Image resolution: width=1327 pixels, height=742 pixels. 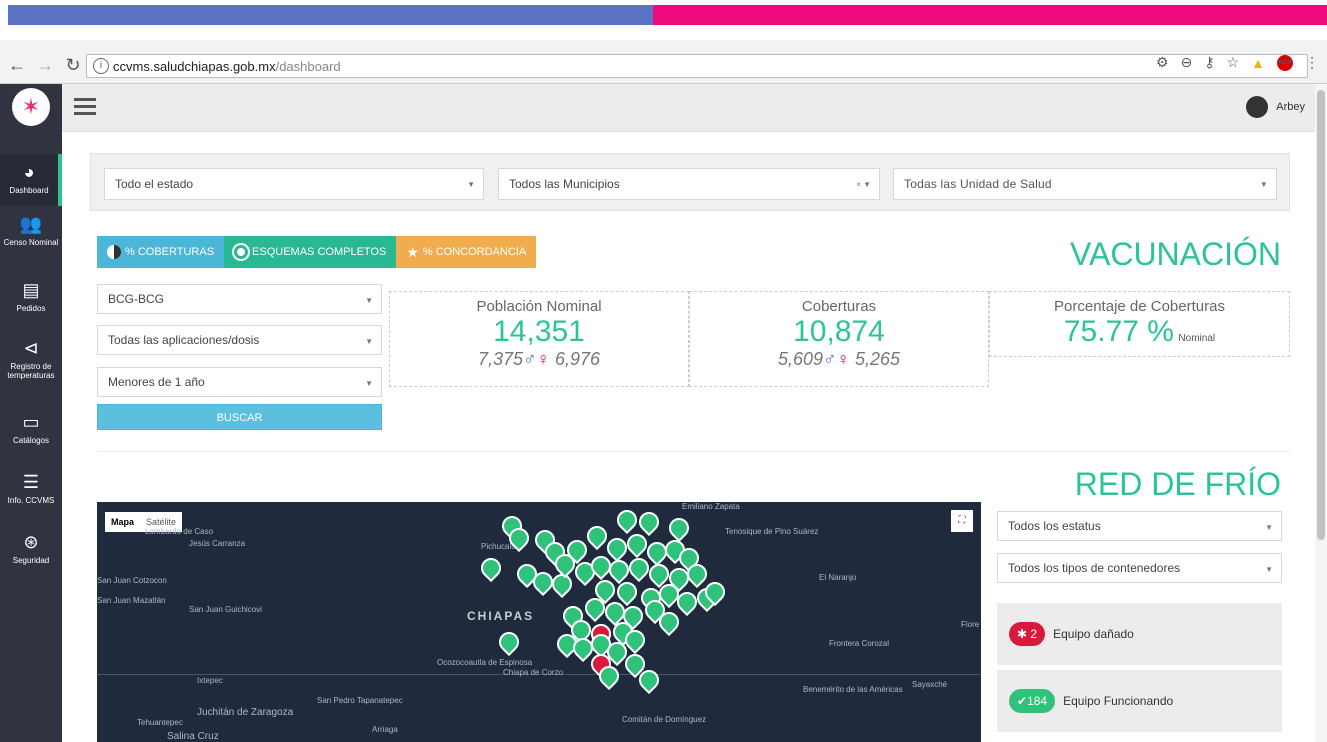 I want to click on estatus-select: Todos los estatus ▼, so click(x=1139, y=526).